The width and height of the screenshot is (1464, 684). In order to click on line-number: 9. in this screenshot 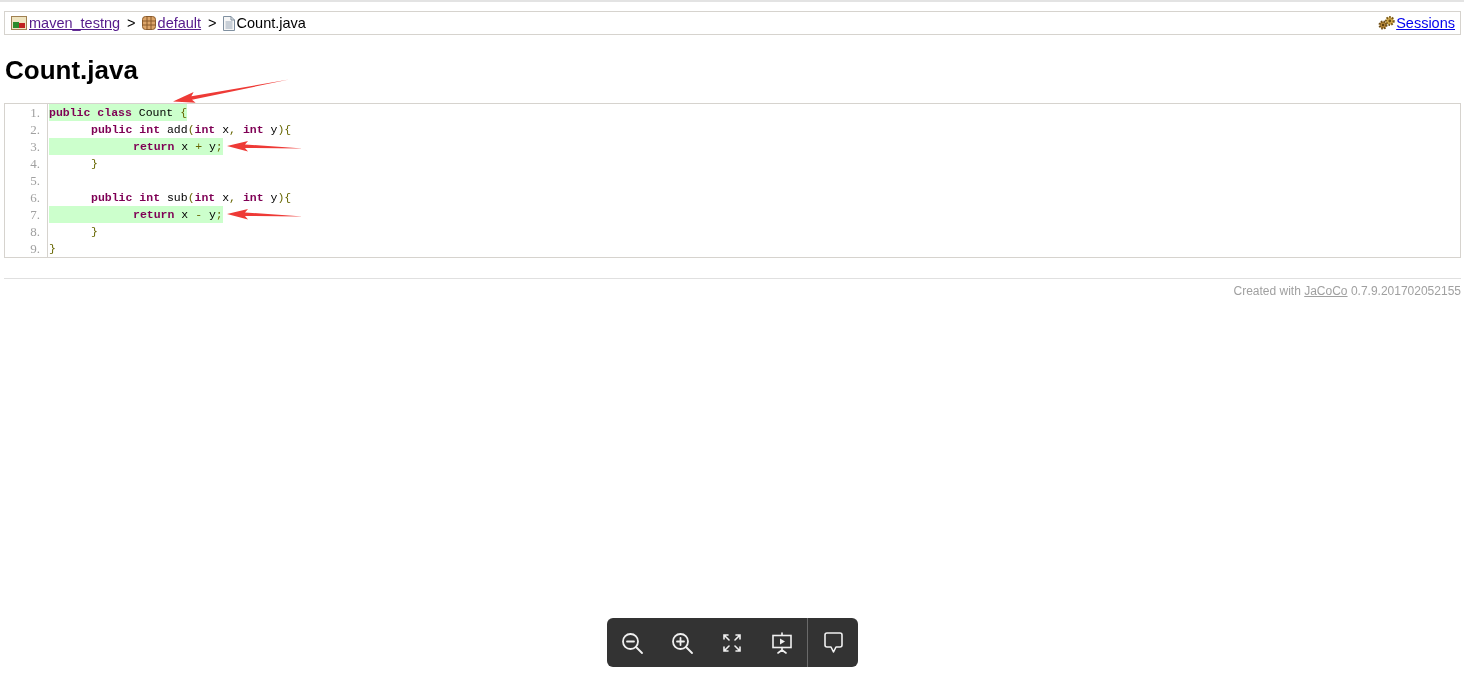, I will do `click(35, 248)`.